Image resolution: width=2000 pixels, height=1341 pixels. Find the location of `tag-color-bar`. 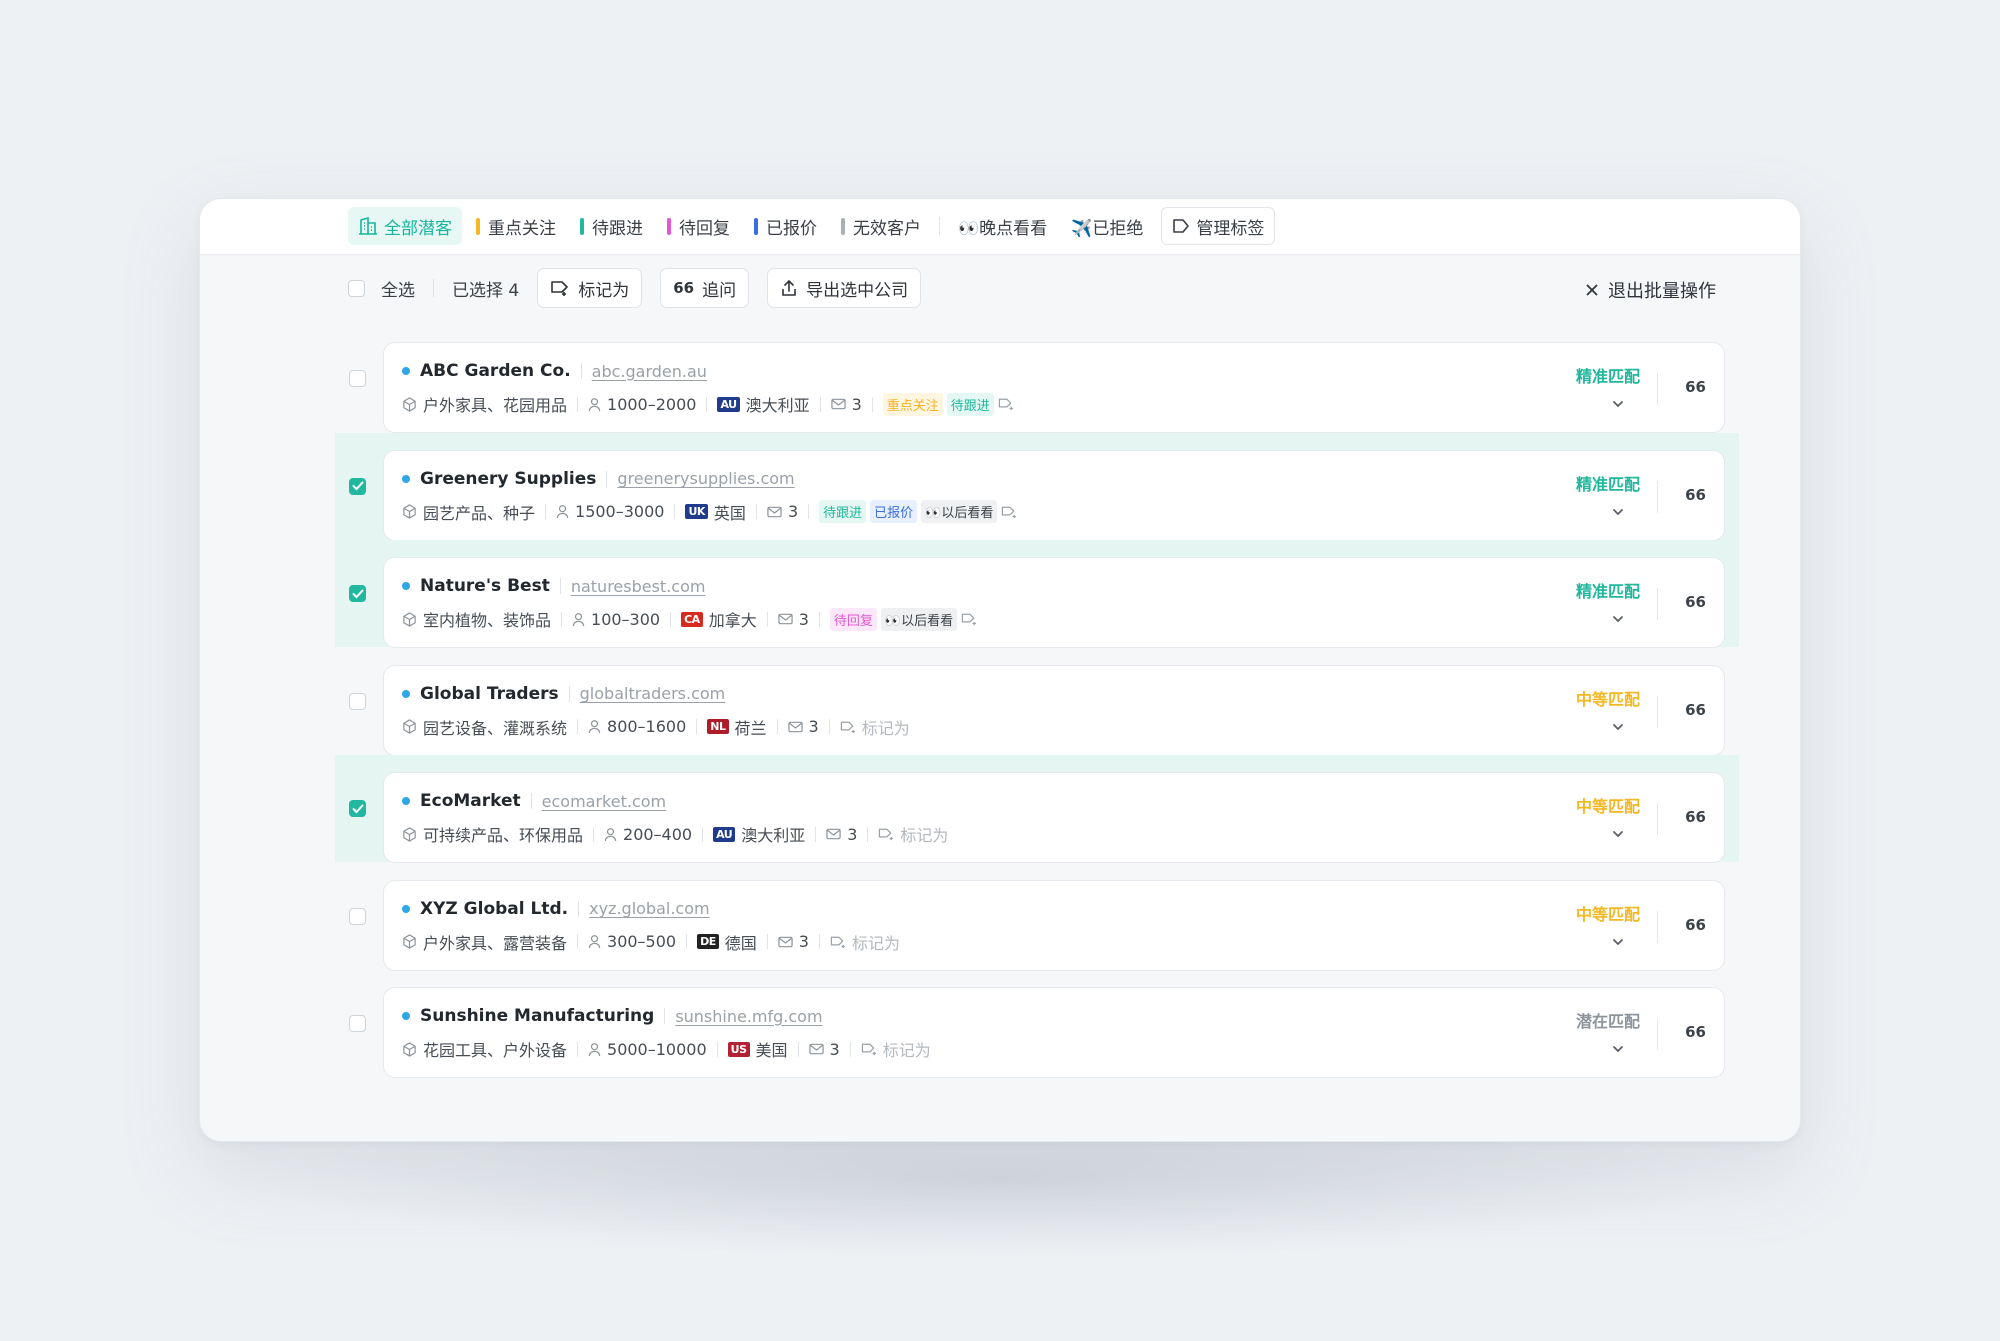

tag-color-bar is located at coordinates (843, 226).